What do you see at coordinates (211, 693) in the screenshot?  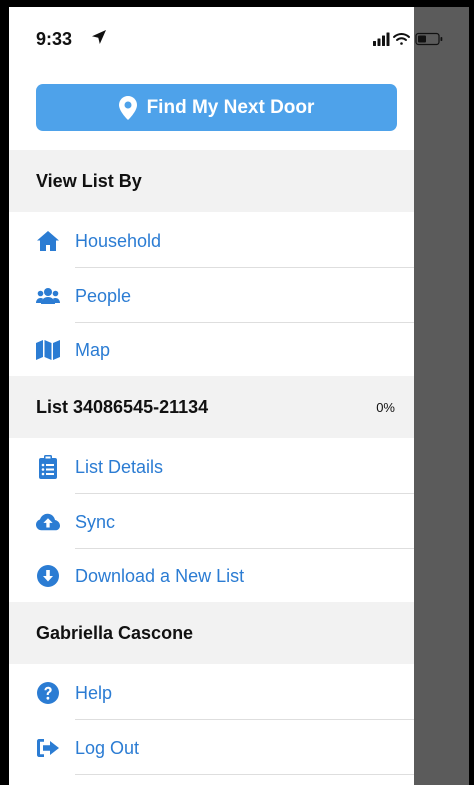 I see `menu-item-help: Help` at bounding box center [211, 693].